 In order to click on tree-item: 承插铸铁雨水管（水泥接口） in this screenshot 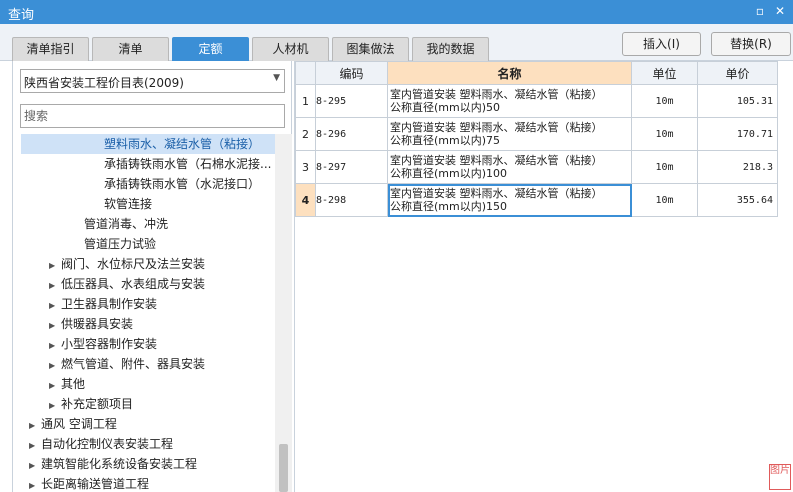, I will do `click(182, 184)`.